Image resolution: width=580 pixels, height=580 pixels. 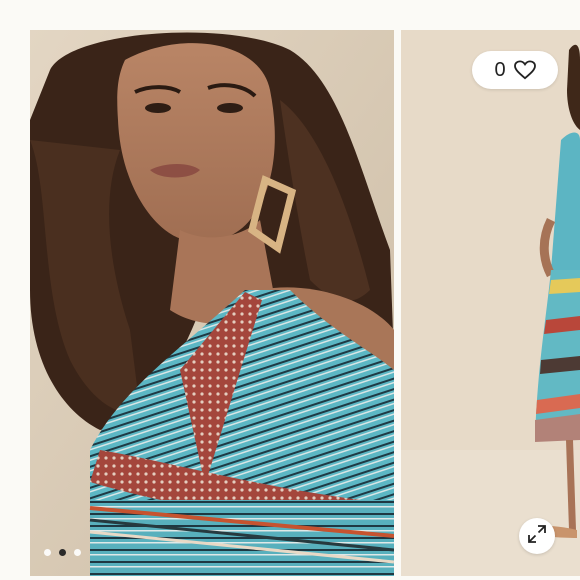 I want to click on favorite-count: 0, so click(x=500, y=69).